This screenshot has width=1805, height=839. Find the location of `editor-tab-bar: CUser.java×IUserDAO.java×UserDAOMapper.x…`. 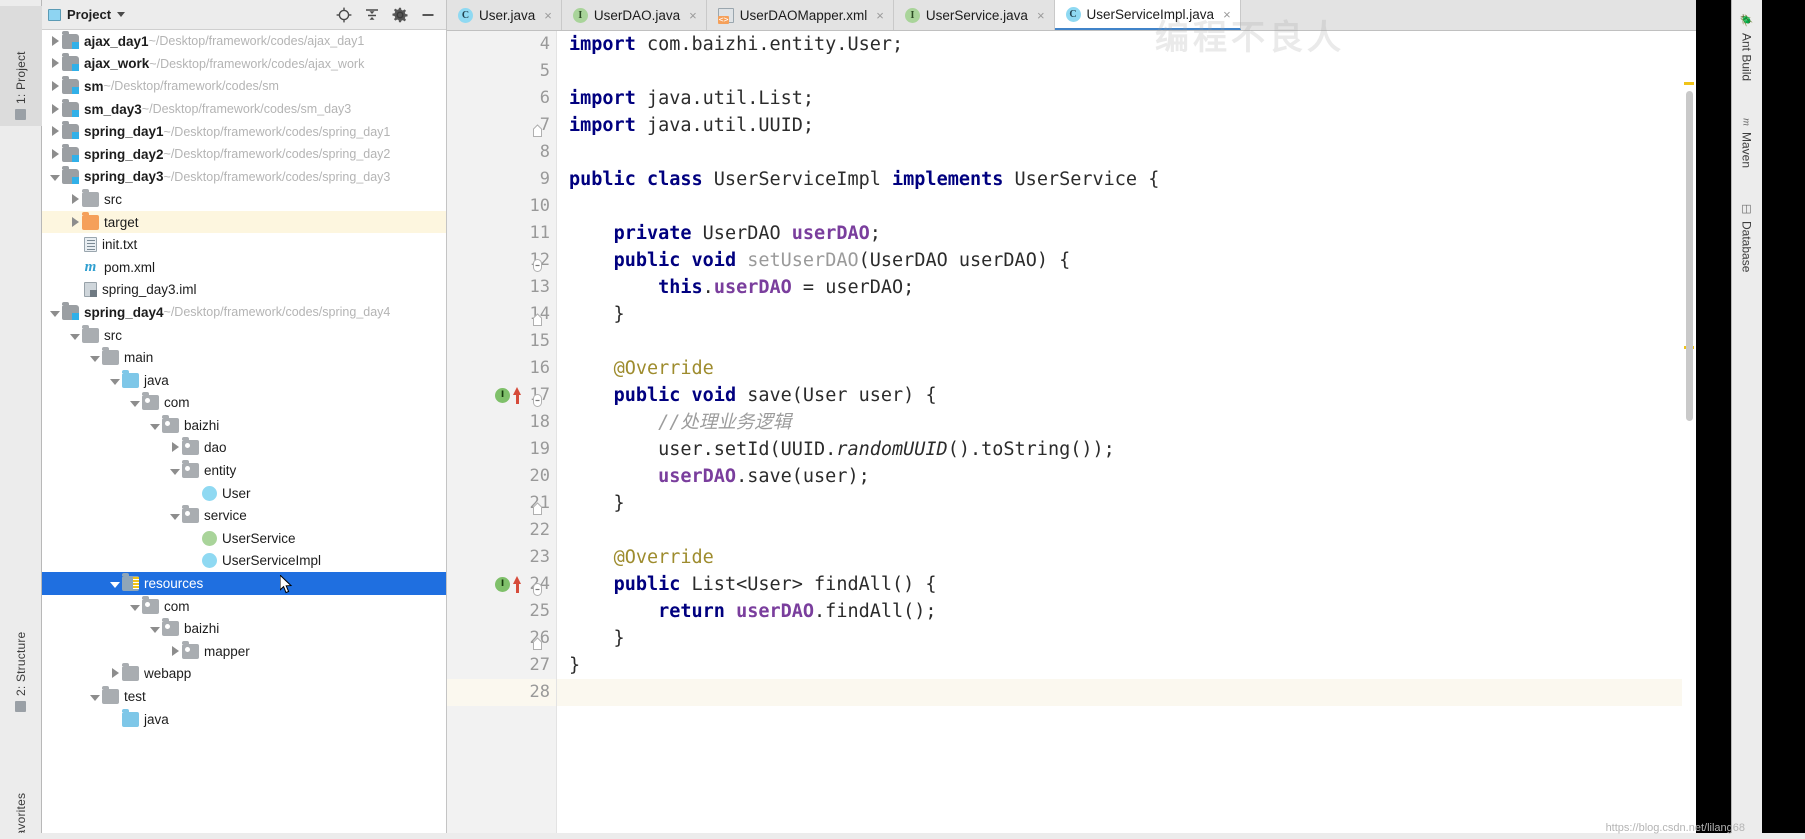

editor-tab-bar: CUser.java×IUserDAO.java×UserDAOMapper.x… is located at coordinates (1071, 15).